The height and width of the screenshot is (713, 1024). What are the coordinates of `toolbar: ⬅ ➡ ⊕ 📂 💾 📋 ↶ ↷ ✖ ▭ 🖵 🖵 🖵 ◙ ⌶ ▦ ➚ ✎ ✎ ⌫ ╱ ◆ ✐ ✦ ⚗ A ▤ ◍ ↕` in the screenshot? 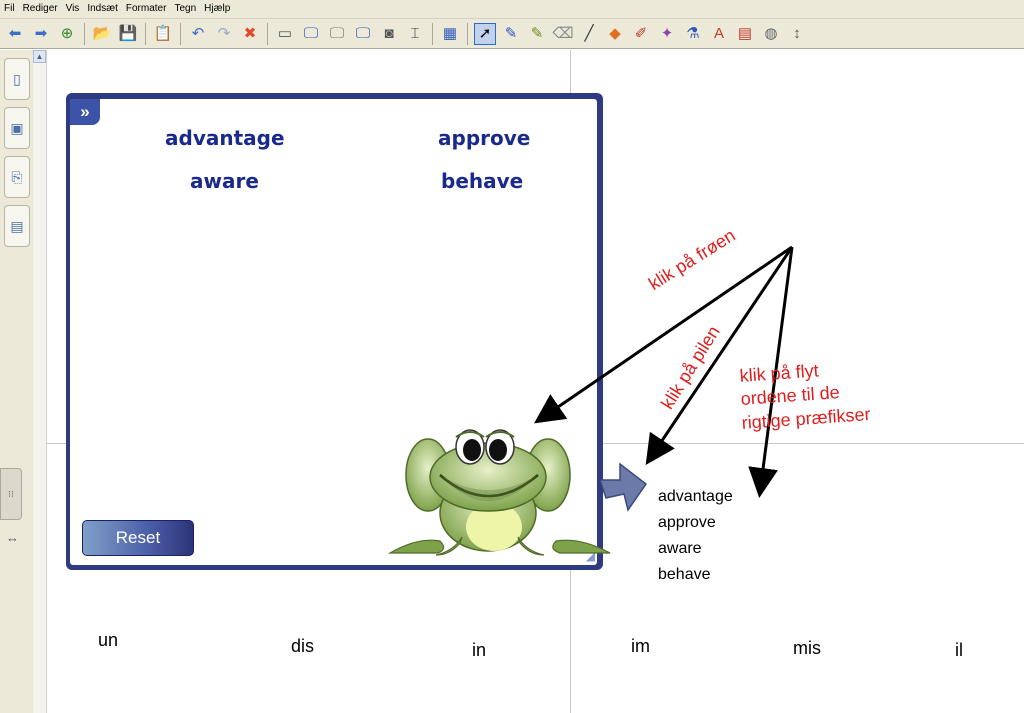 It's located at (512, 34).